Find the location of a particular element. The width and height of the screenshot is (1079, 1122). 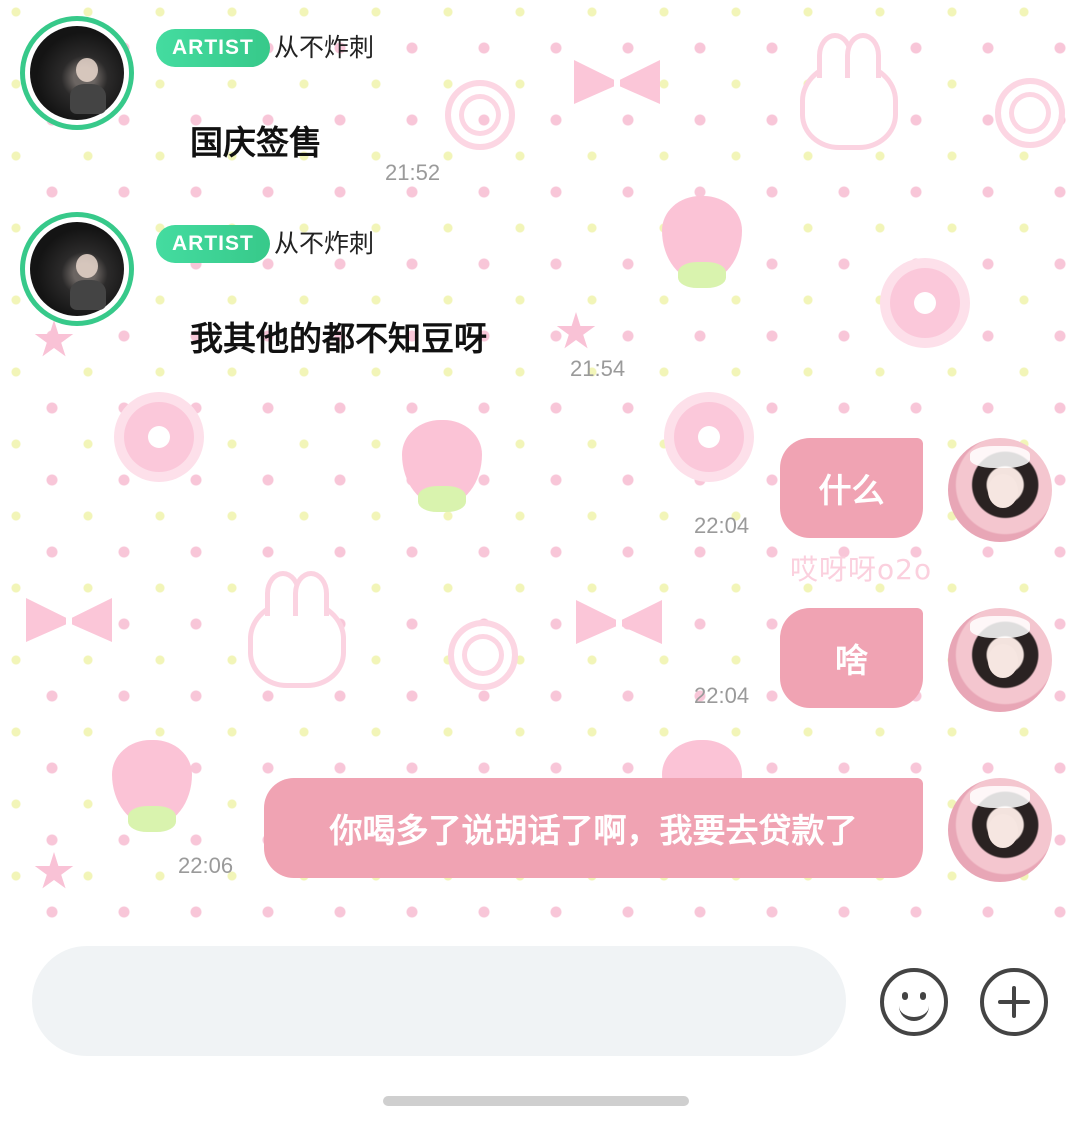

plus-icon is located at coordinates (1014, 1002).